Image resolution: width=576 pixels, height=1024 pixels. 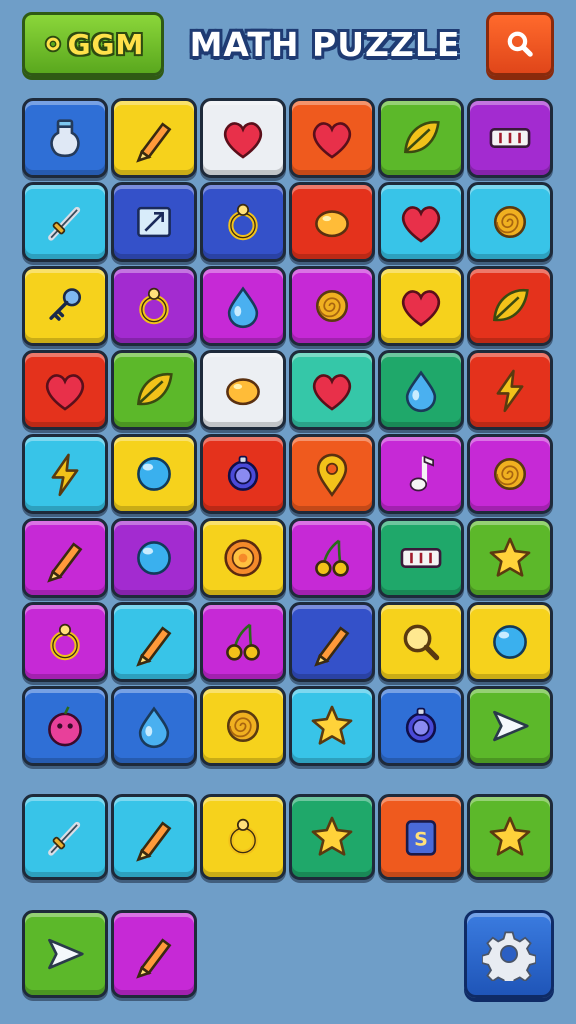 I want to click on gear-icon, so click(x=52, y=44).